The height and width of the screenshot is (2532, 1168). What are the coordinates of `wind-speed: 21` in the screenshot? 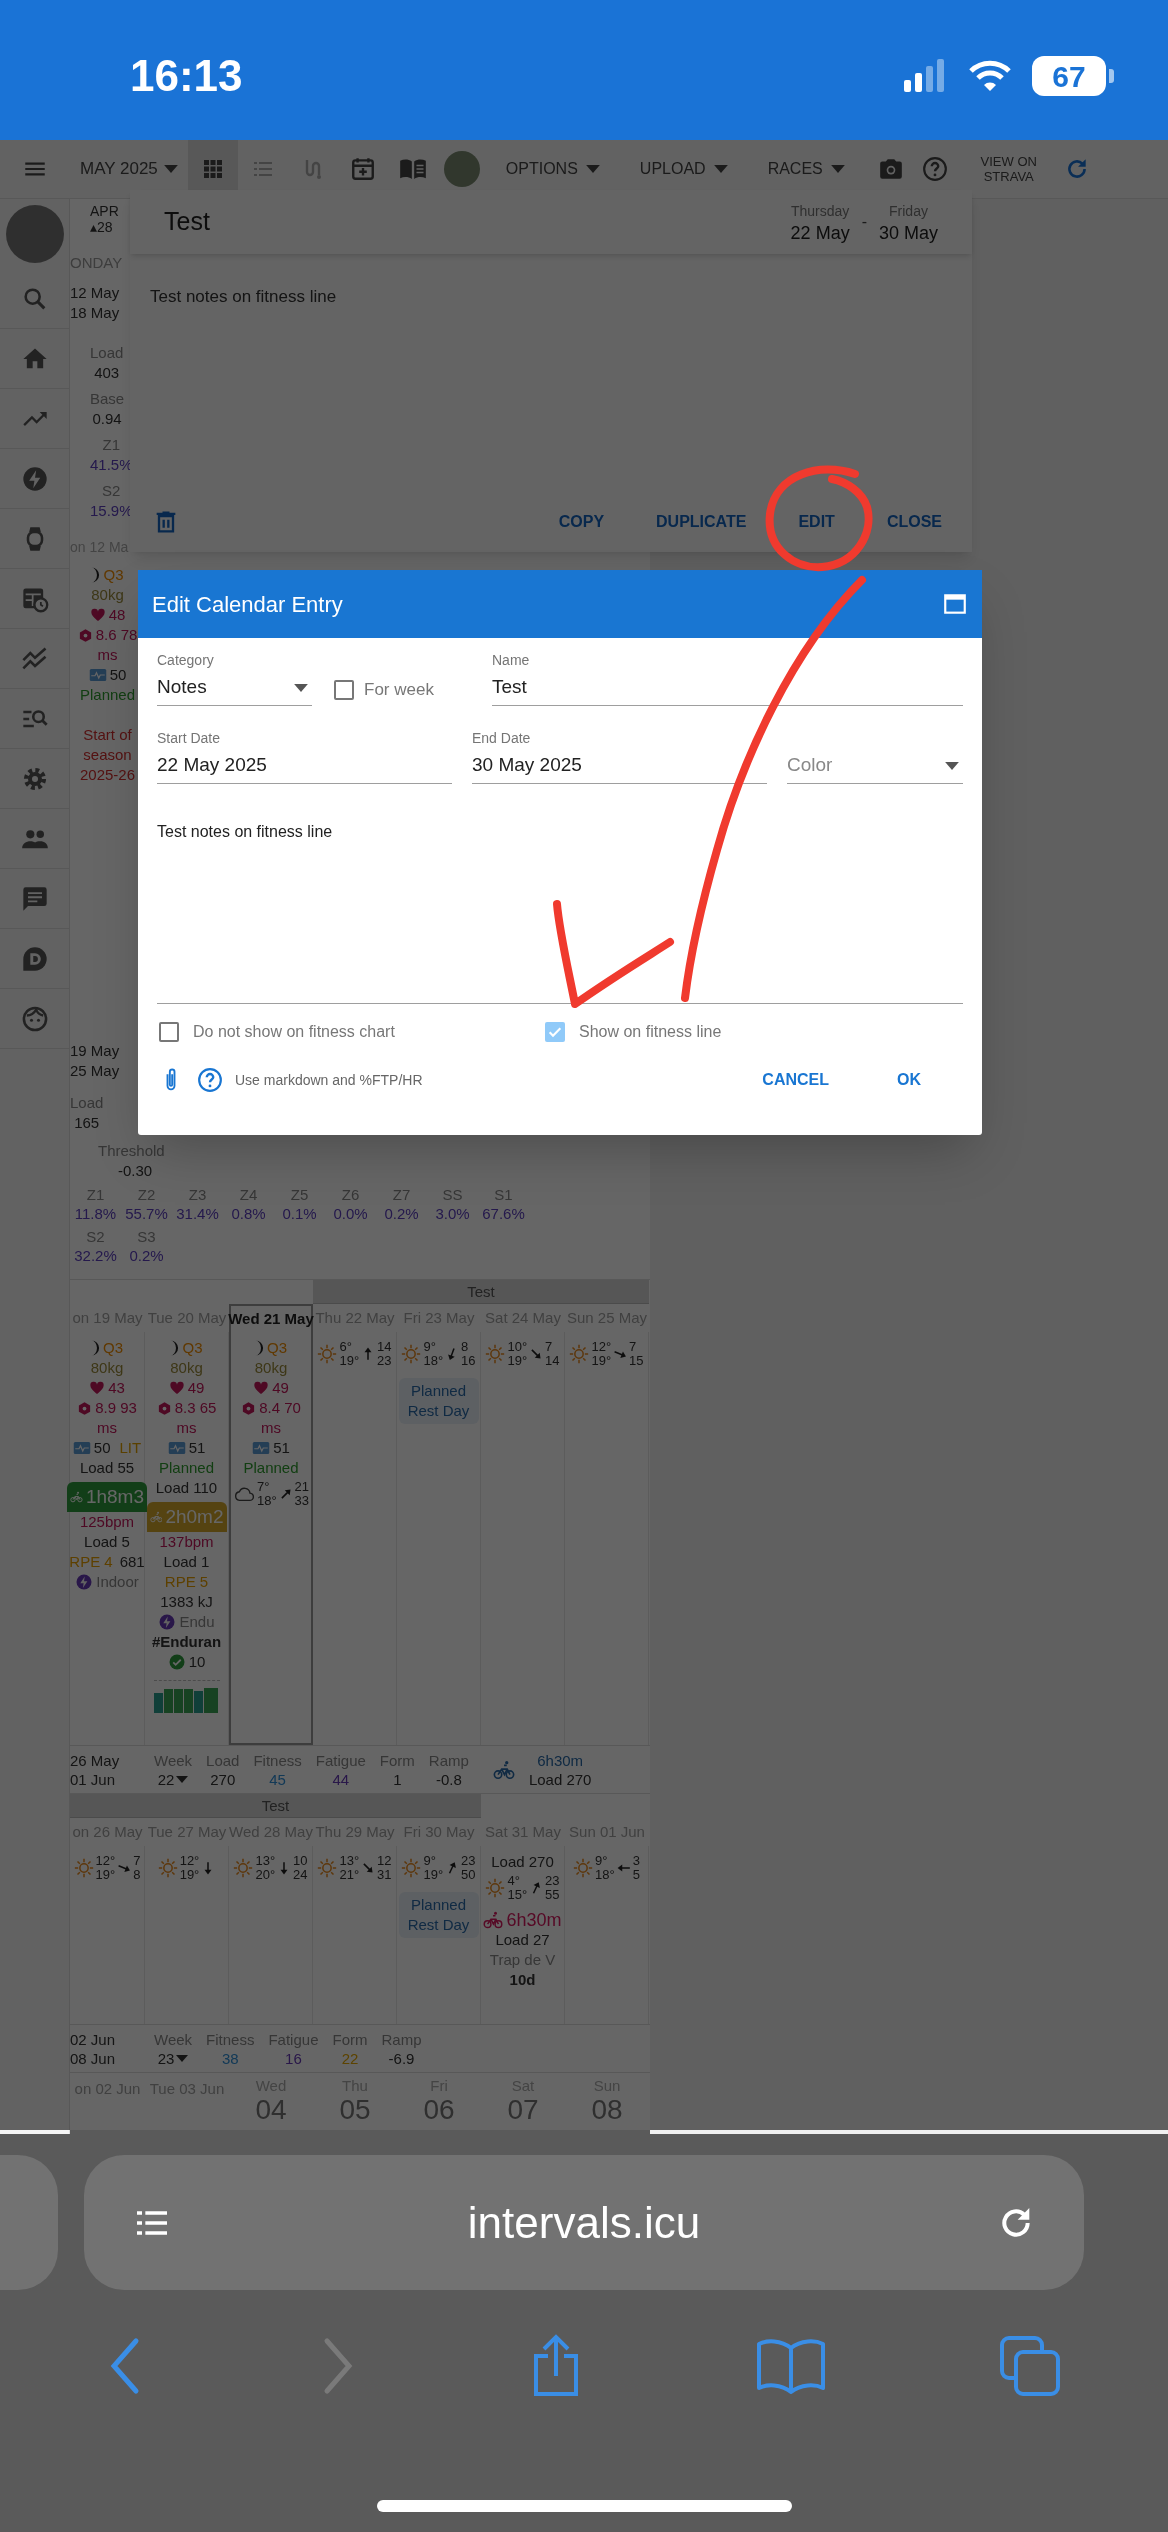 It's located at (302, 1487).